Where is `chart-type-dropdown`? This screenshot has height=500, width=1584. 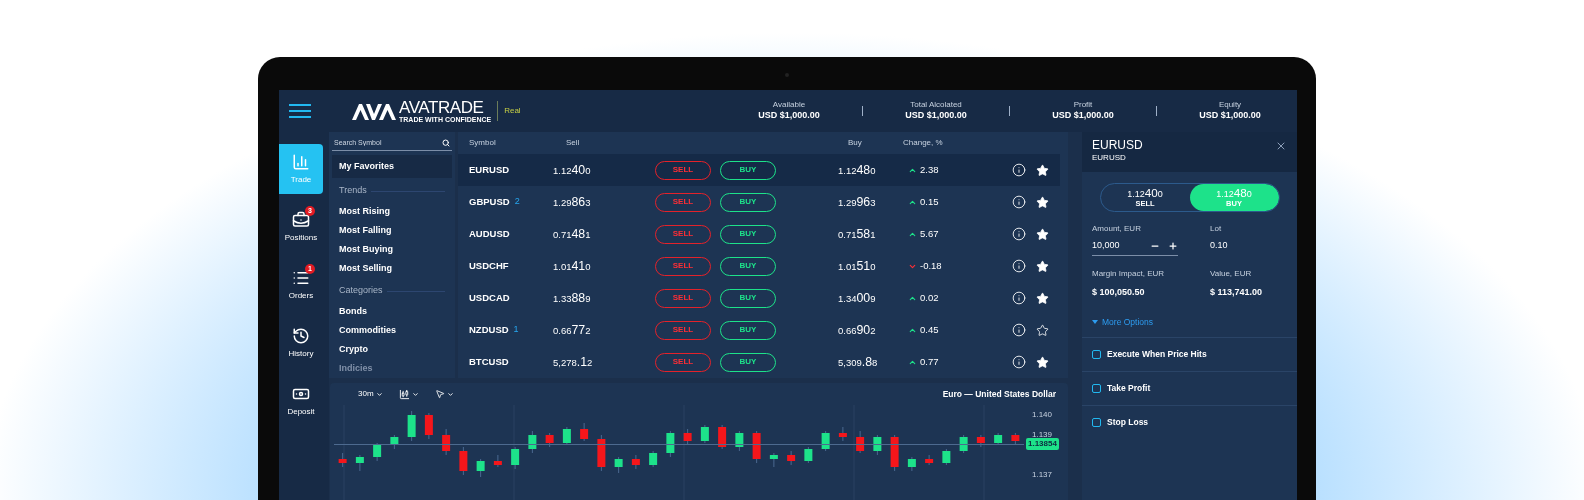 chart-type-dropdown is located at coordinates (408, 394).